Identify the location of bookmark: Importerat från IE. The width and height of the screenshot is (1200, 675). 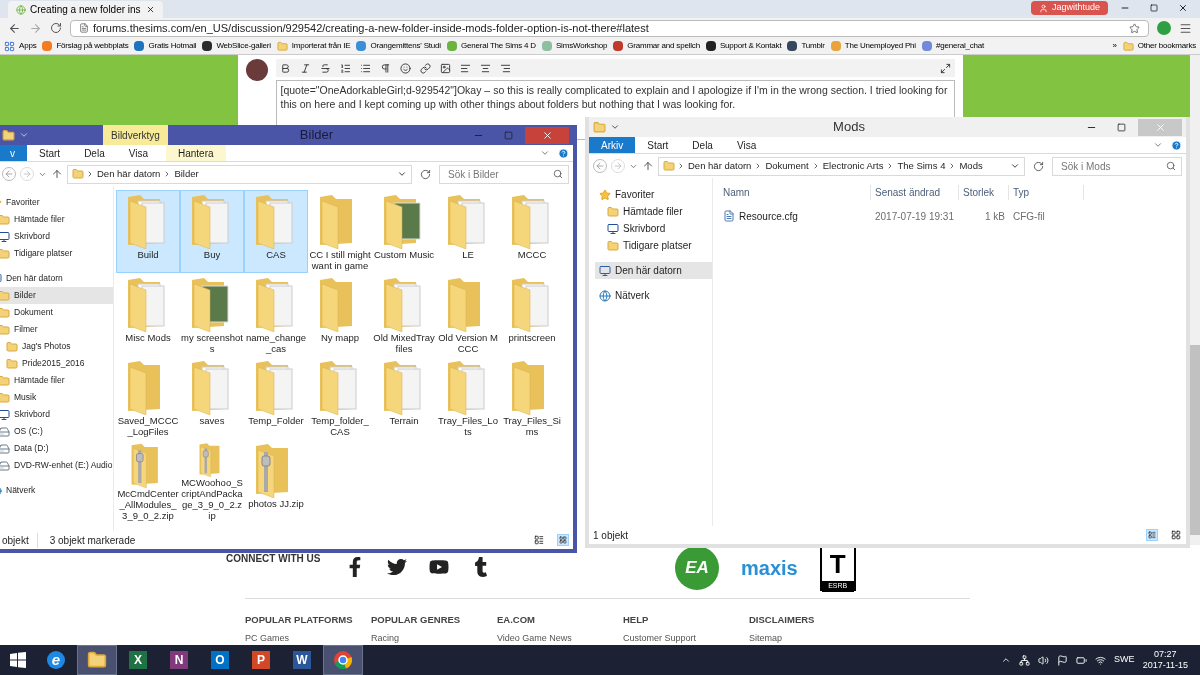
(313, 46).